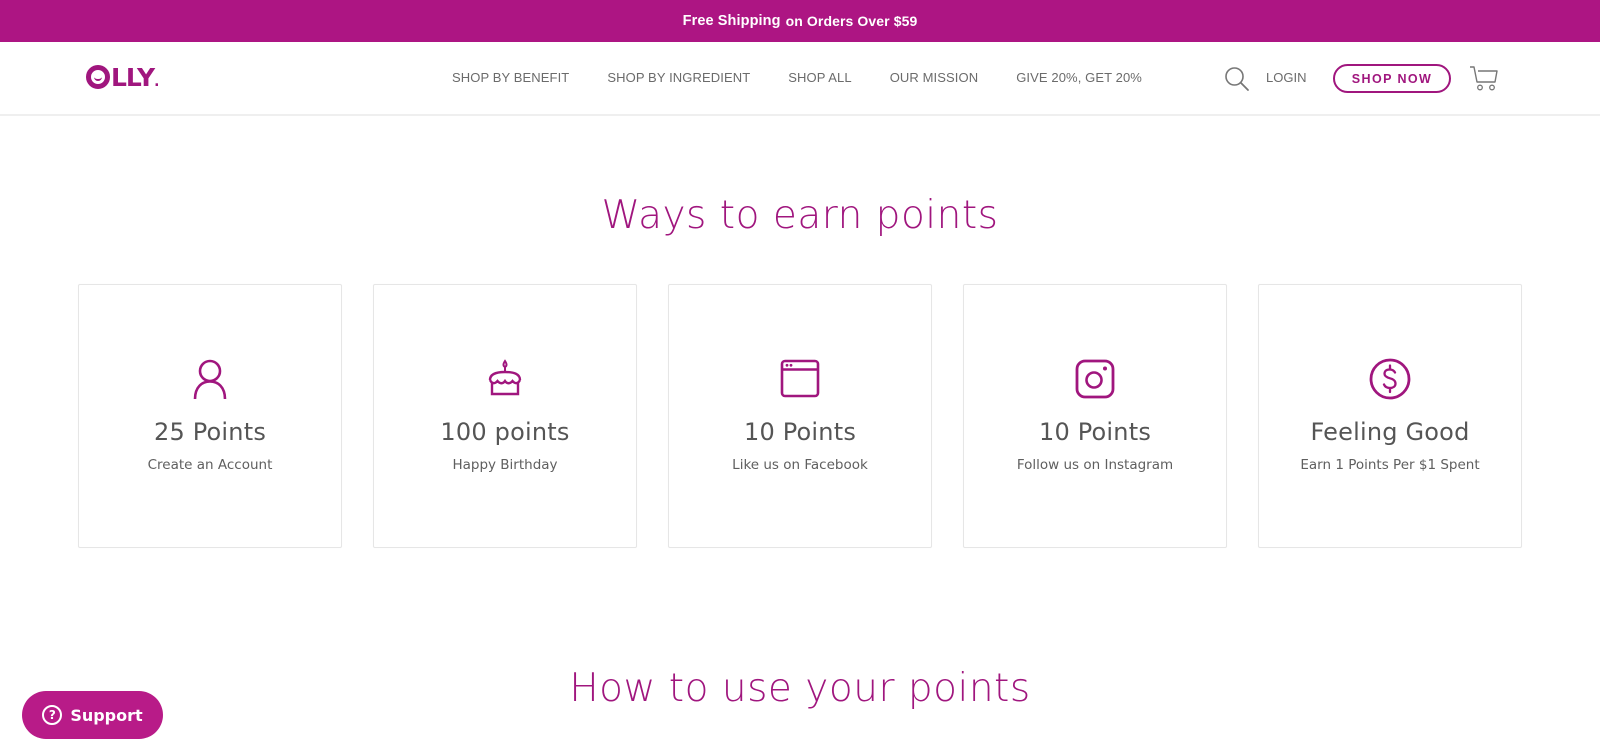  I want to click on earn-card-facebook: 10 Points Like us on Facebook, so click(800, 416).